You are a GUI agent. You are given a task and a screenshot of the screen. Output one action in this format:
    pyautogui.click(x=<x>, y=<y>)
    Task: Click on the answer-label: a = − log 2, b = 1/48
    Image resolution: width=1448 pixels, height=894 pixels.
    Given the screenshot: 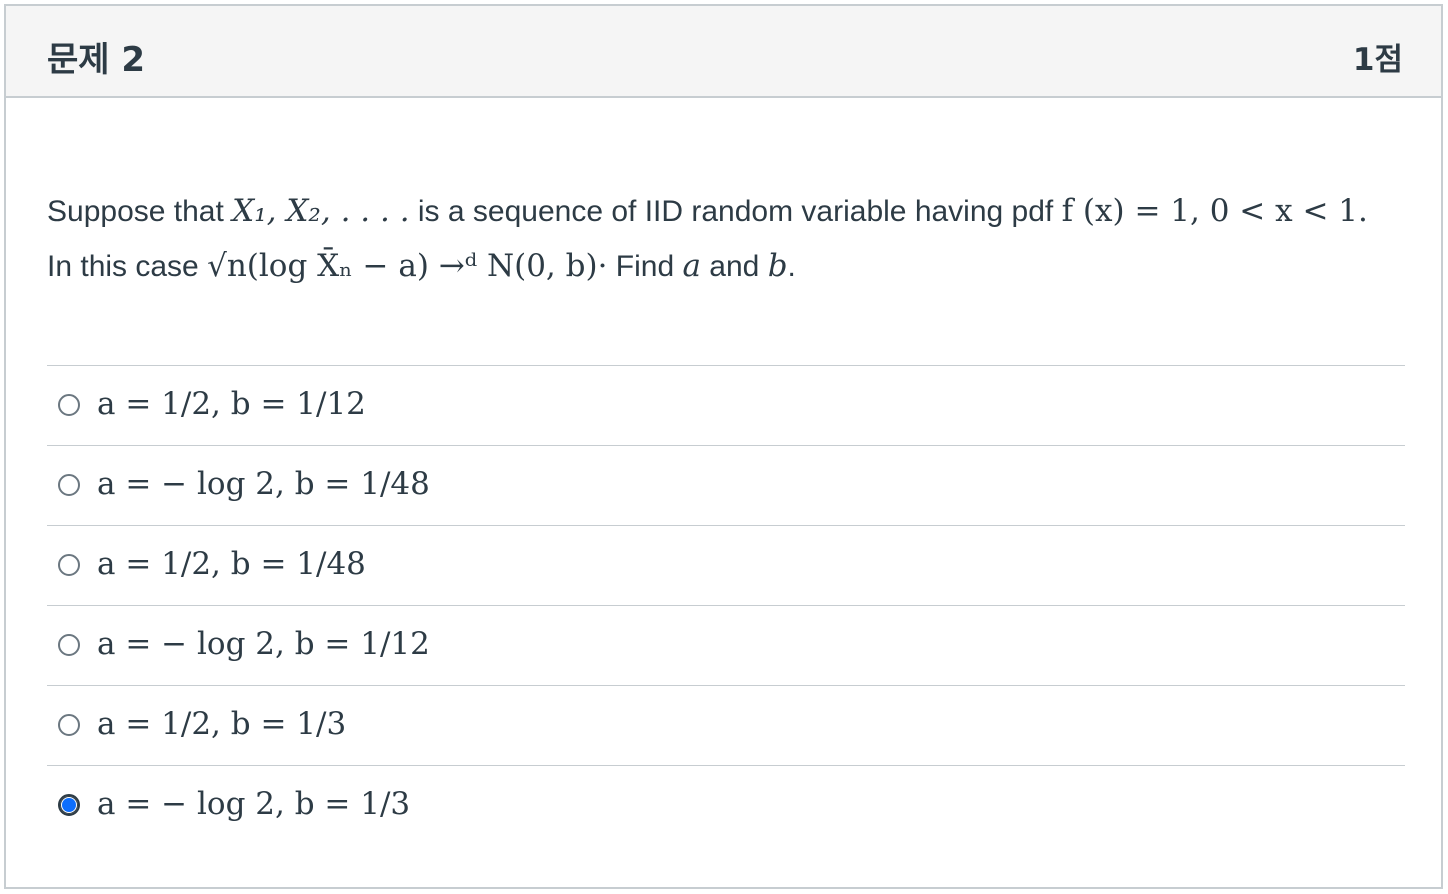 What is the action you would take?
    pyautogui.click(x=263, y=484)
    